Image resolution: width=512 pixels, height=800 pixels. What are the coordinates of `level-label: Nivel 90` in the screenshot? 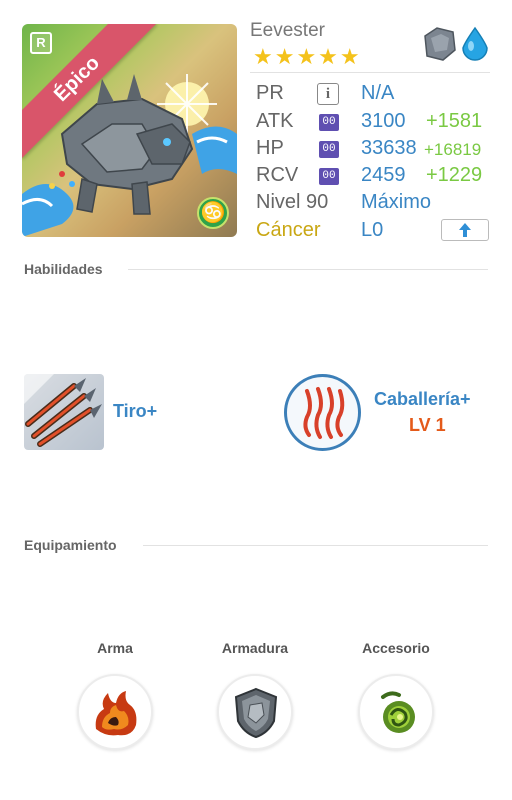 It's located at (292, 202).